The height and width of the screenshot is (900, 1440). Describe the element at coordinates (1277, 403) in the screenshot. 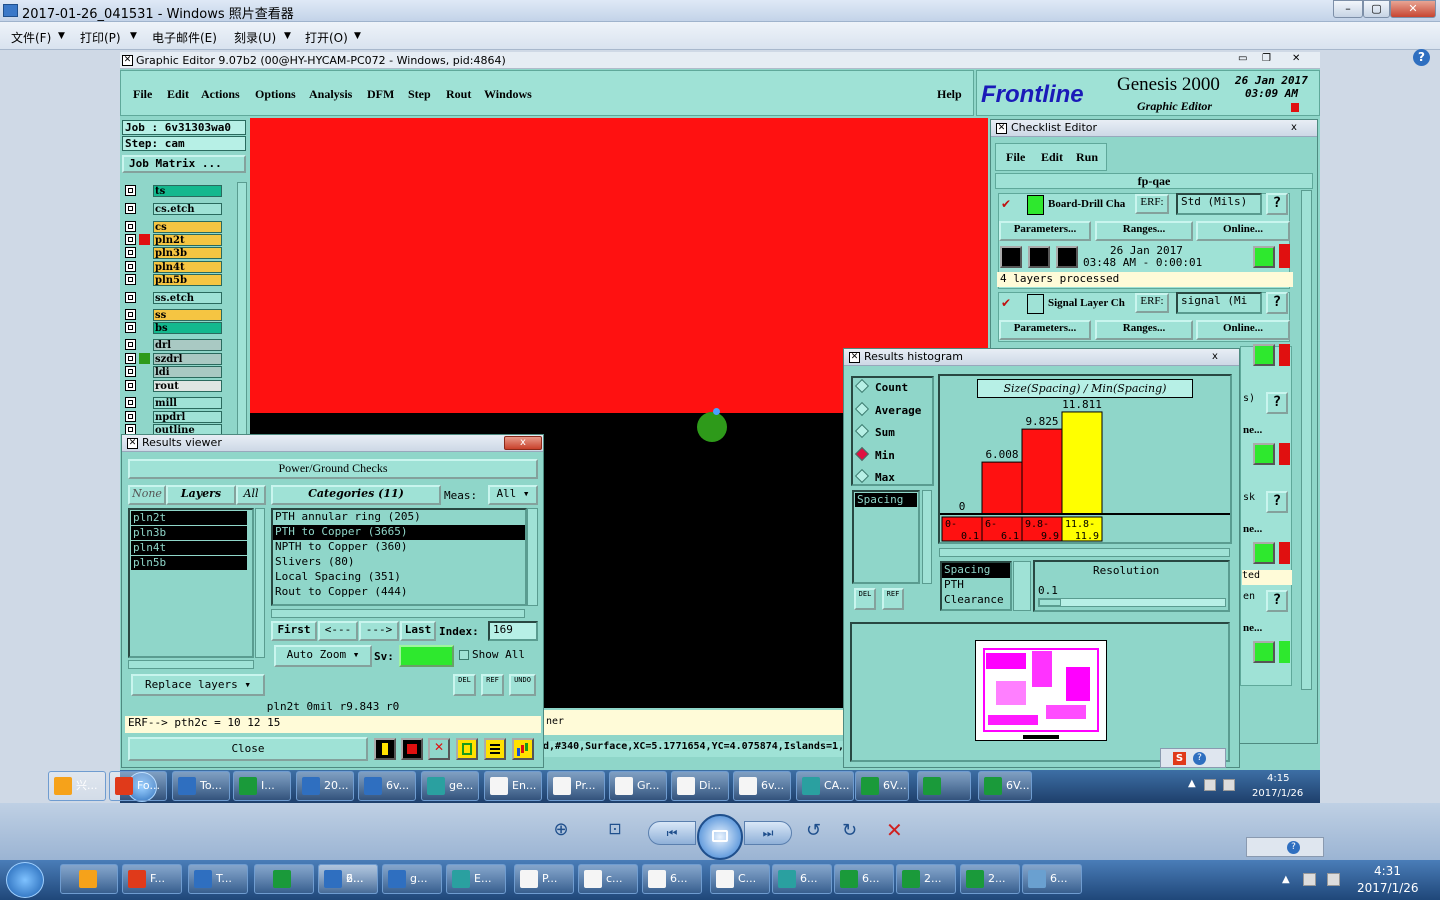

I see `help-button-3: ?` at that location.